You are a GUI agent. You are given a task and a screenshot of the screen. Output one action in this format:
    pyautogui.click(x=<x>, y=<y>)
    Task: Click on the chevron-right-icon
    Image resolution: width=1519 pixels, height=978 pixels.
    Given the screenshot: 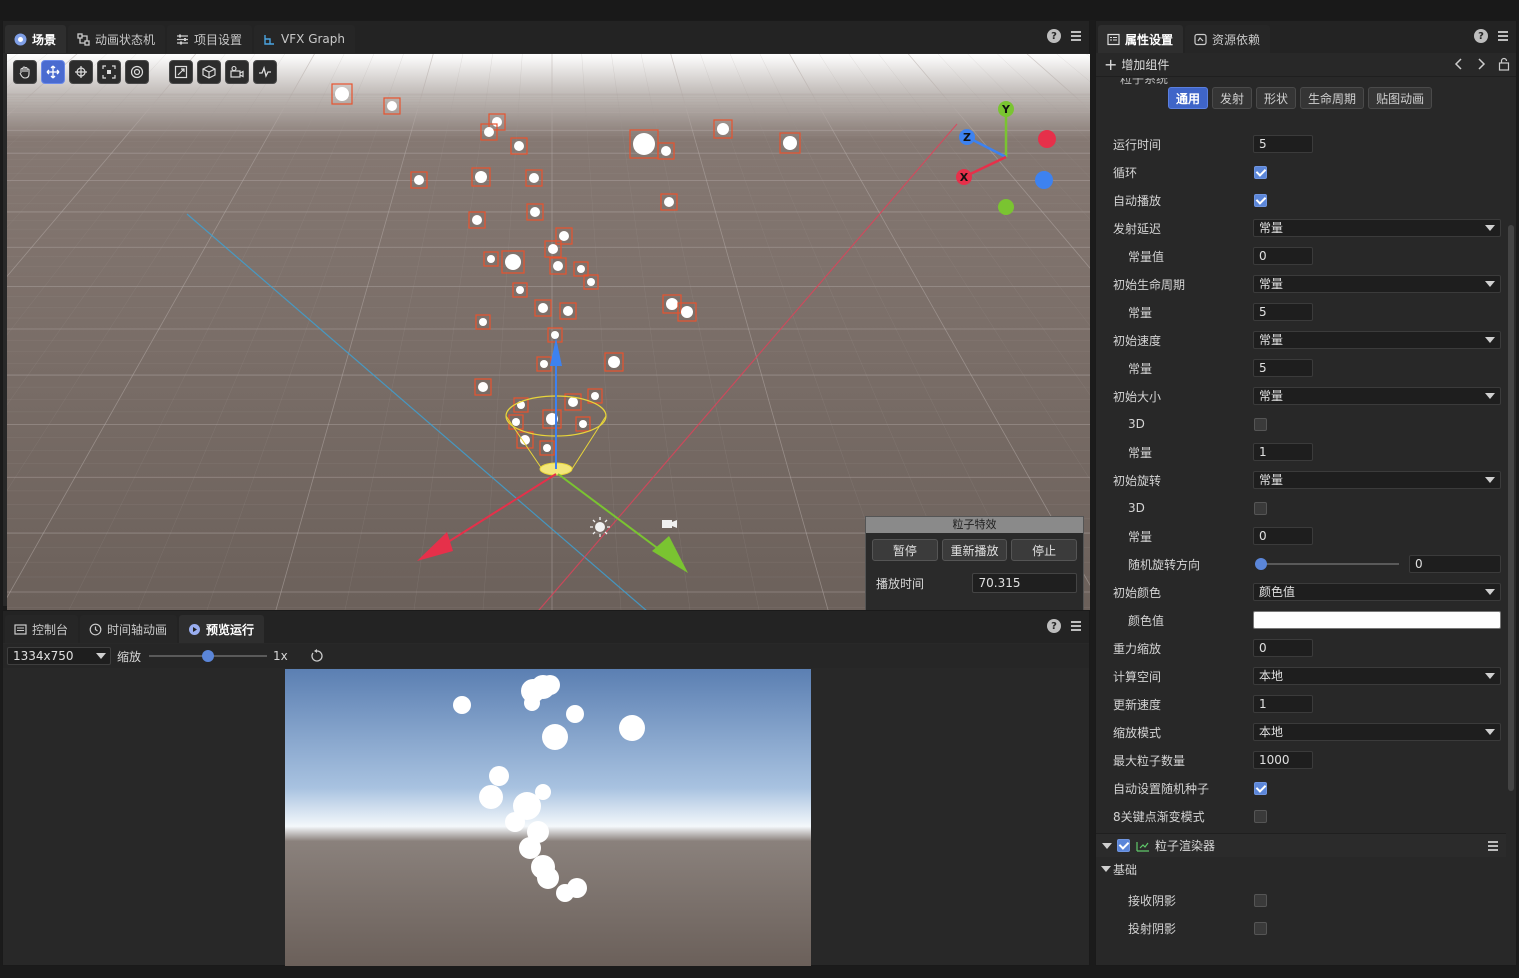 What is the action you would take?
    pyautogui.click(x=1481, y=64)
    